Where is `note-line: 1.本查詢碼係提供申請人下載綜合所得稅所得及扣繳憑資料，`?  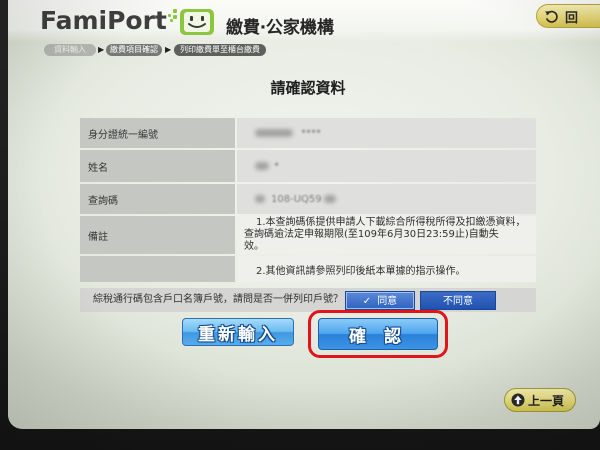
note-line: 1.本查詢碼係提供申請人下載綜合所得稅所得及扣繳憑資料， is located at coordinates (391, 222).